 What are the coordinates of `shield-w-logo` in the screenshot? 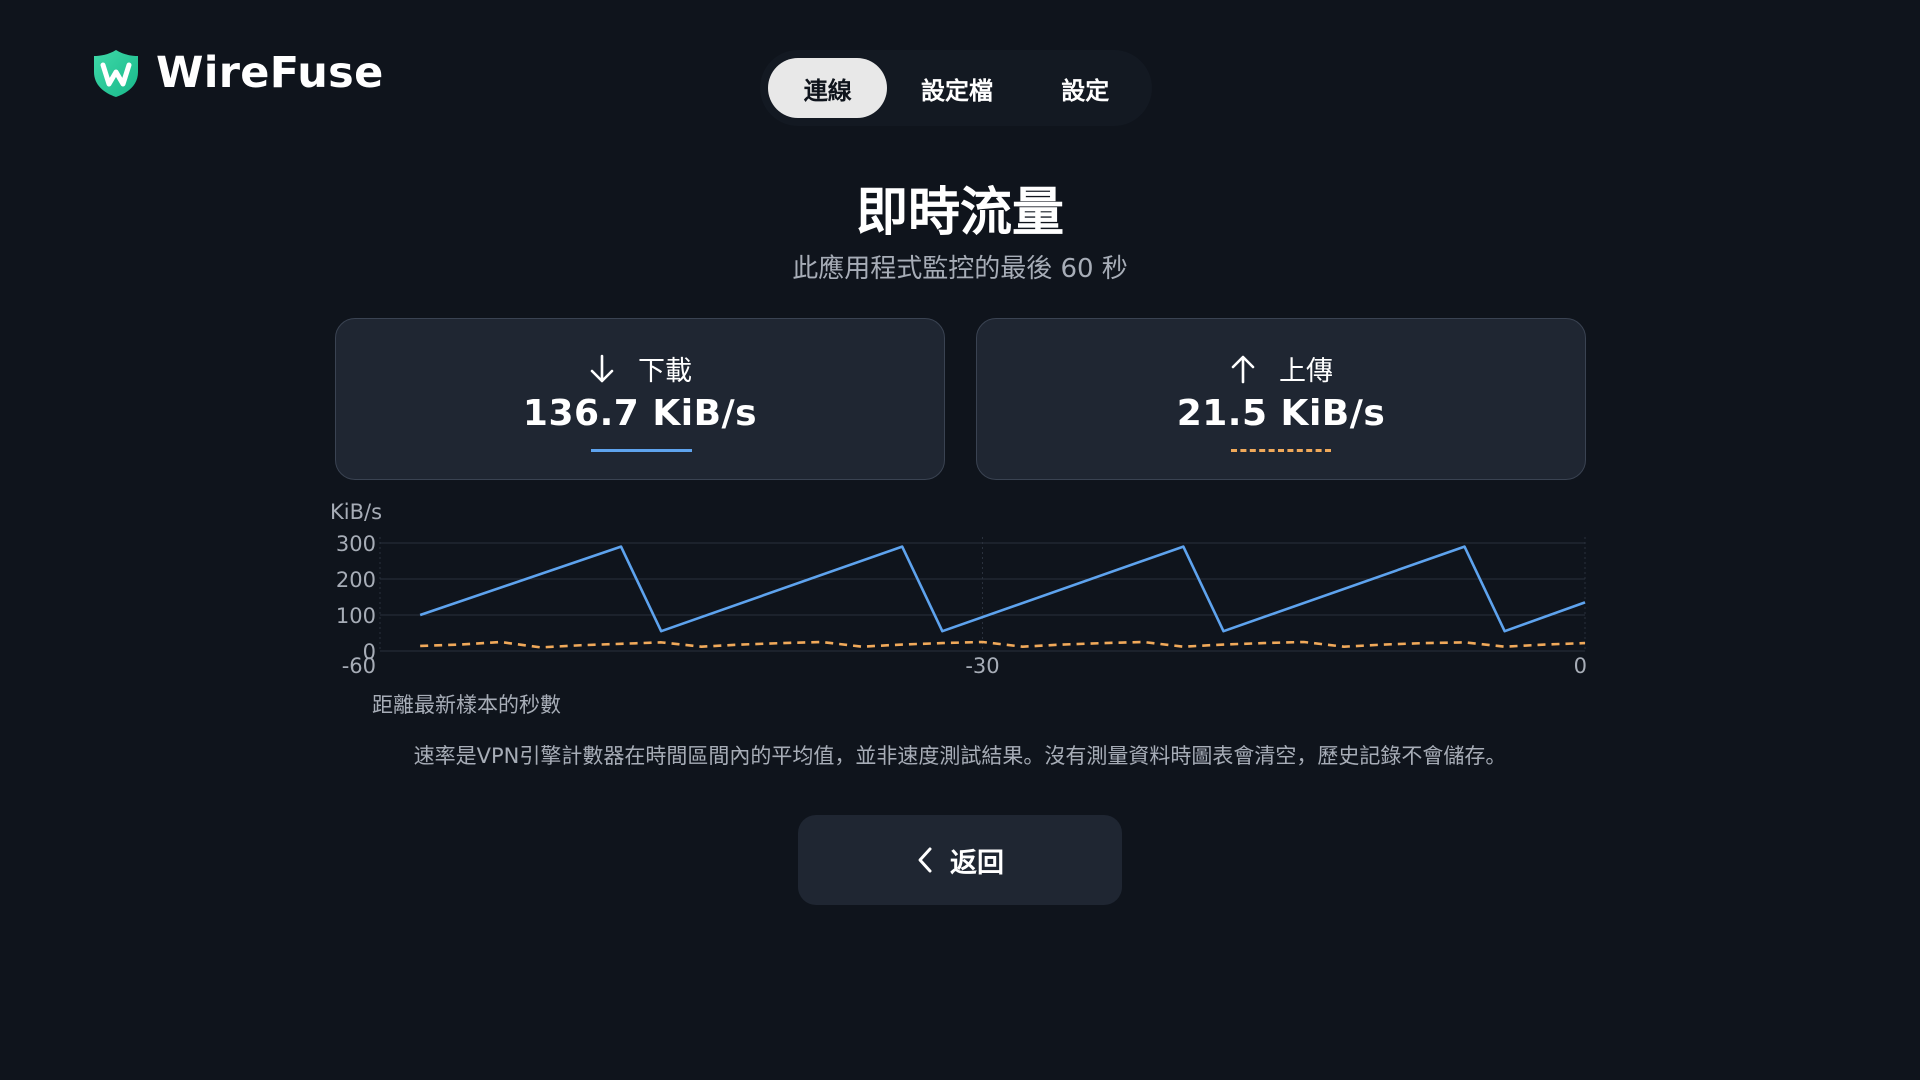 It's located at (116, 73).